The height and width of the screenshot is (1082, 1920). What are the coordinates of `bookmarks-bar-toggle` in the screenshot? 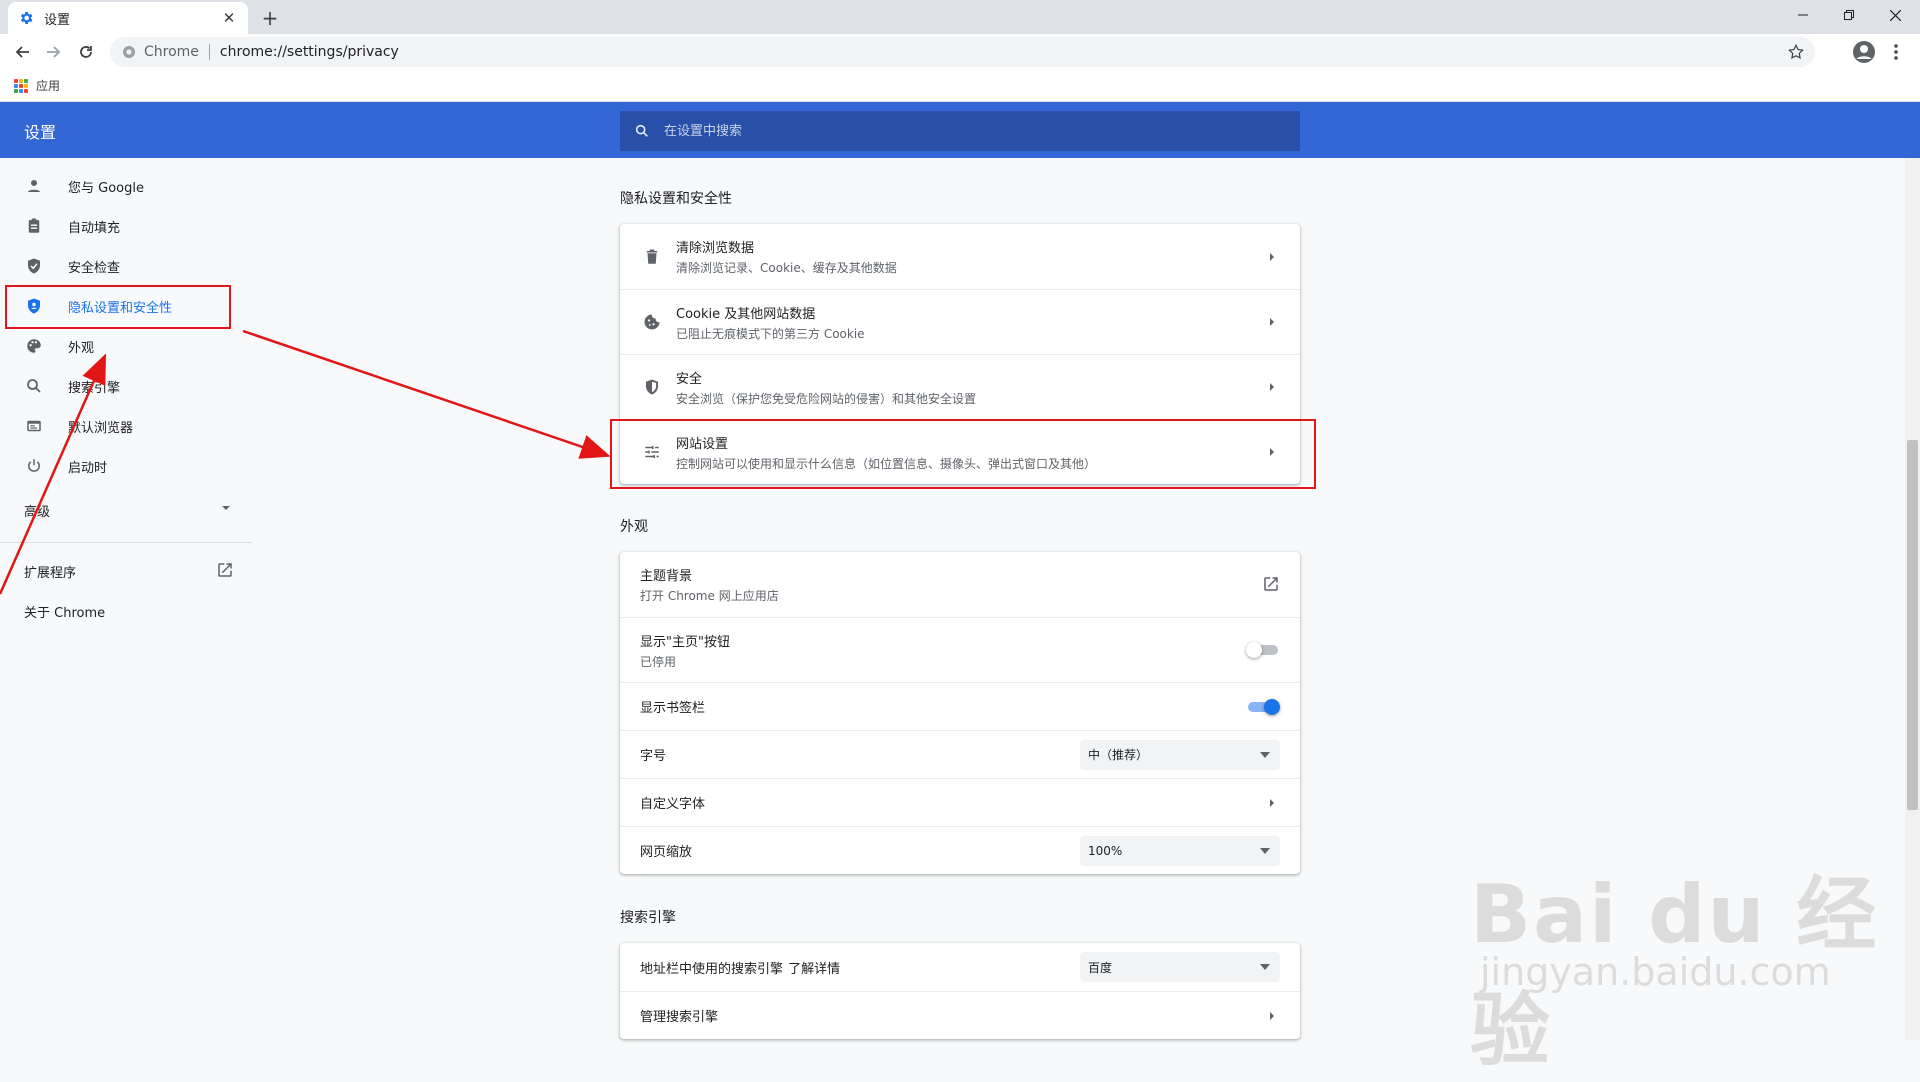 It's located at (1263, 706).